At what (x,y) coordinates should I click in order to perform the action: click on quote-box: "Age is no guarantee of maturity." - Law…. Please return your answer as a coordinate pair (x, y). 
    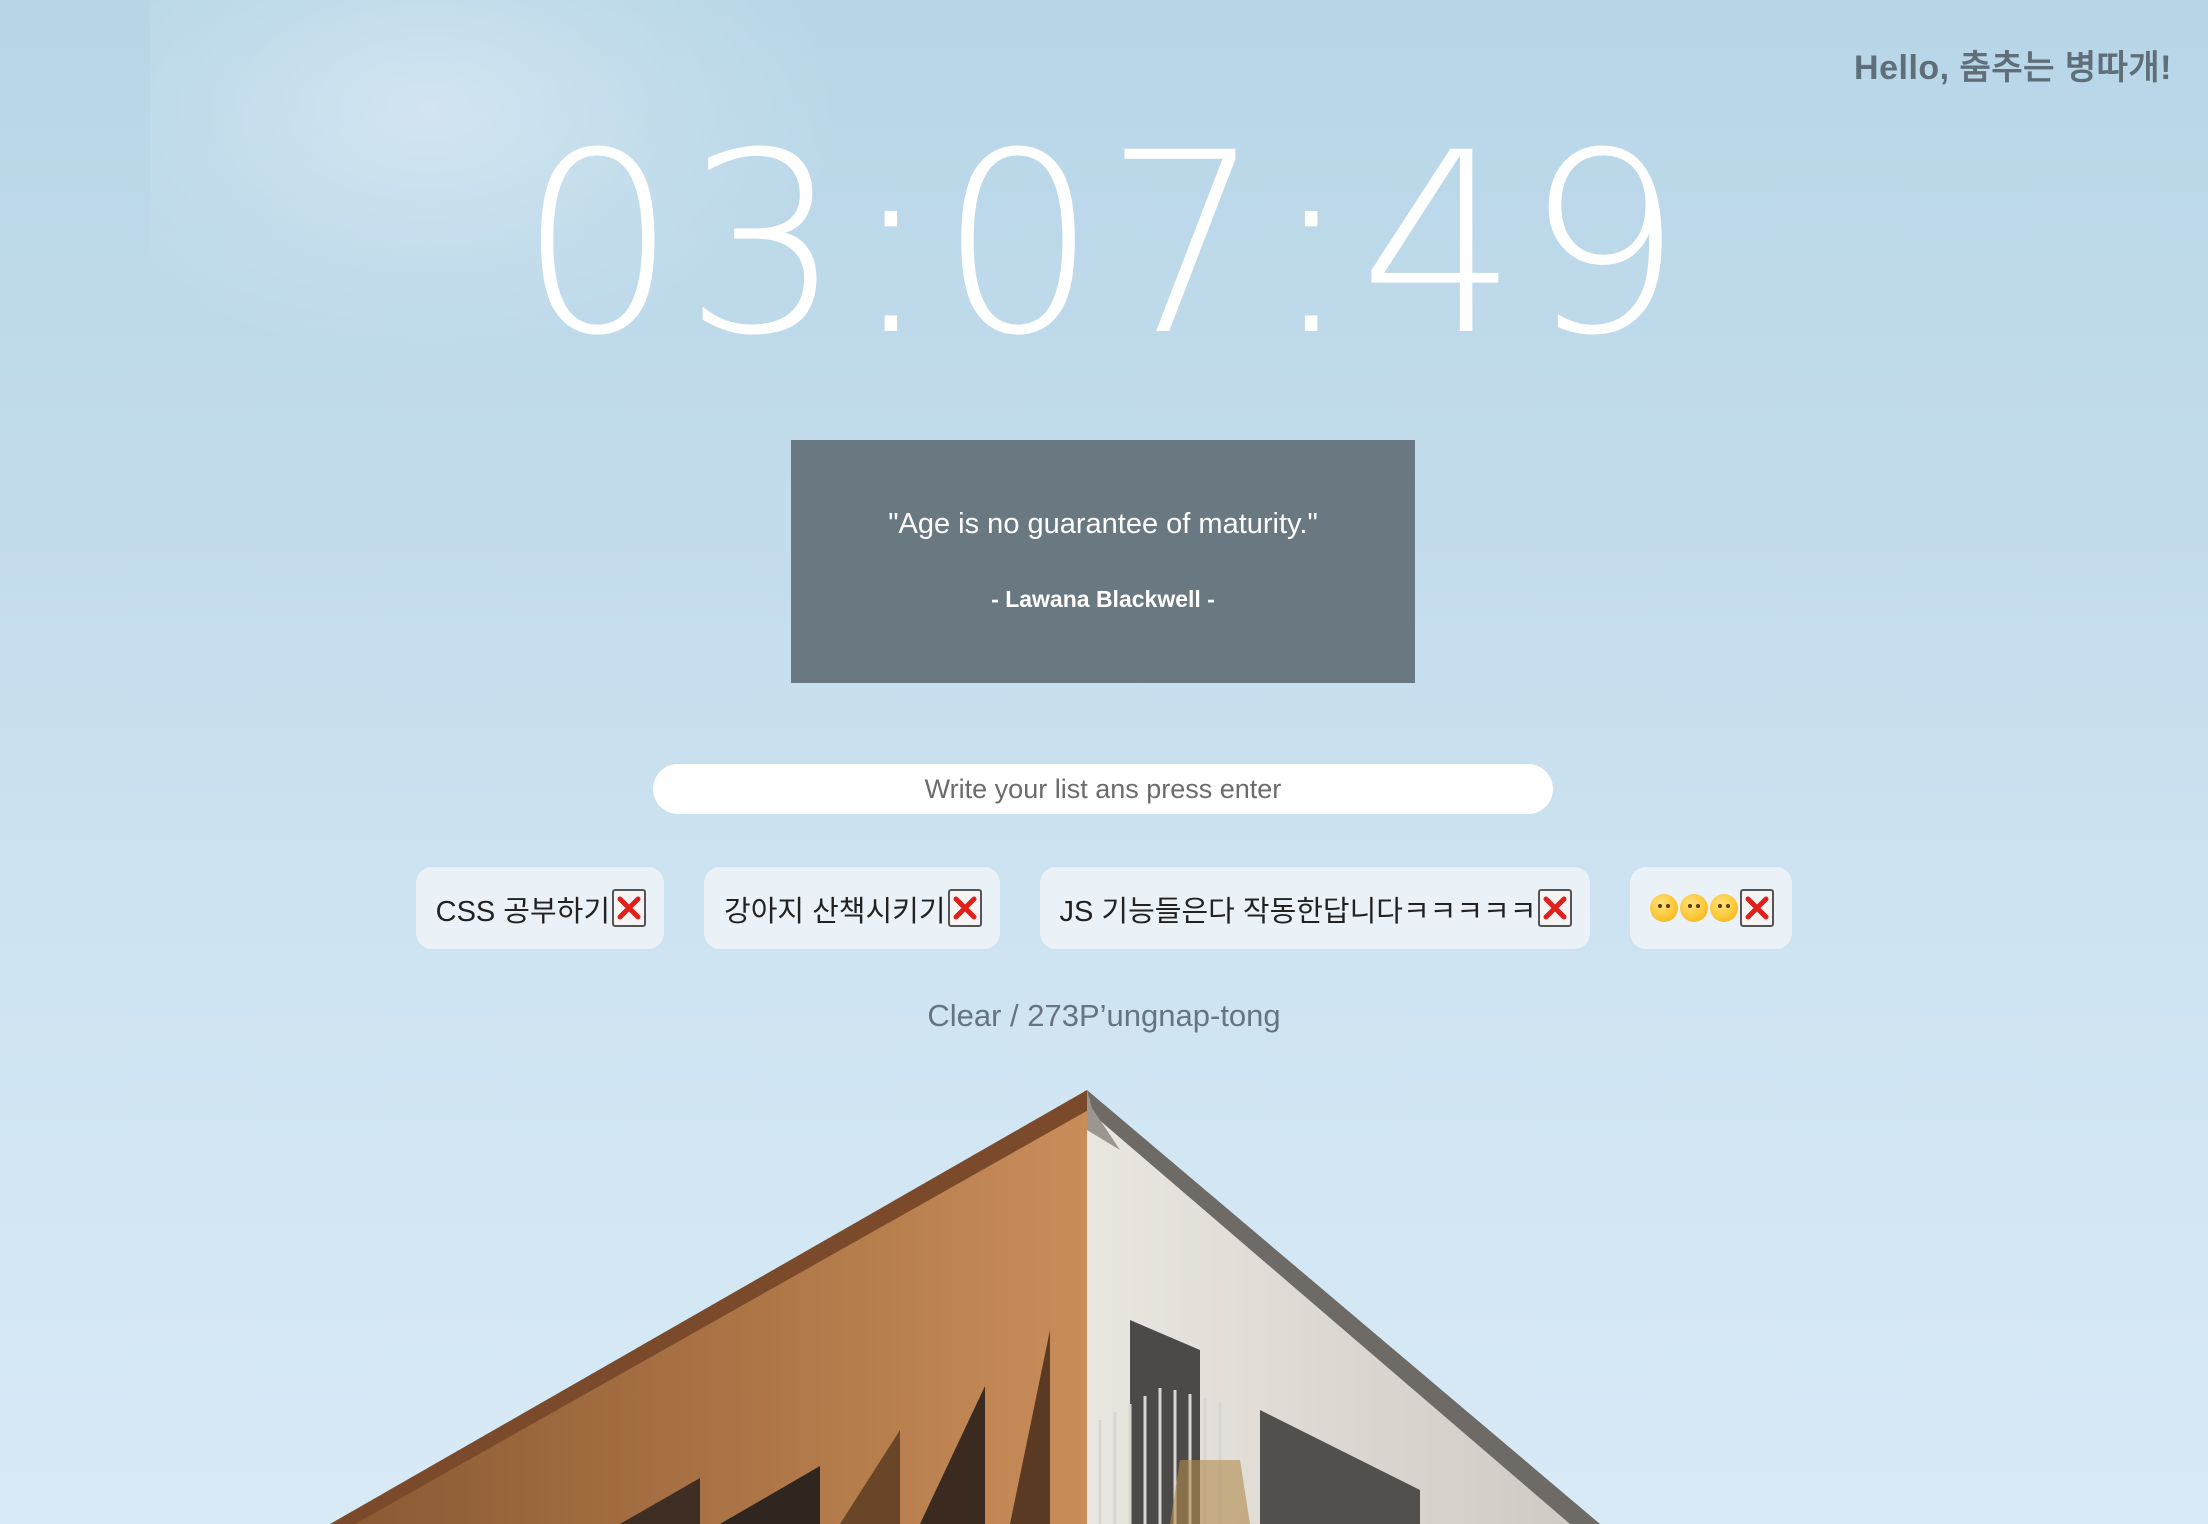
    Looking at the image, I should click on (1103, 561).